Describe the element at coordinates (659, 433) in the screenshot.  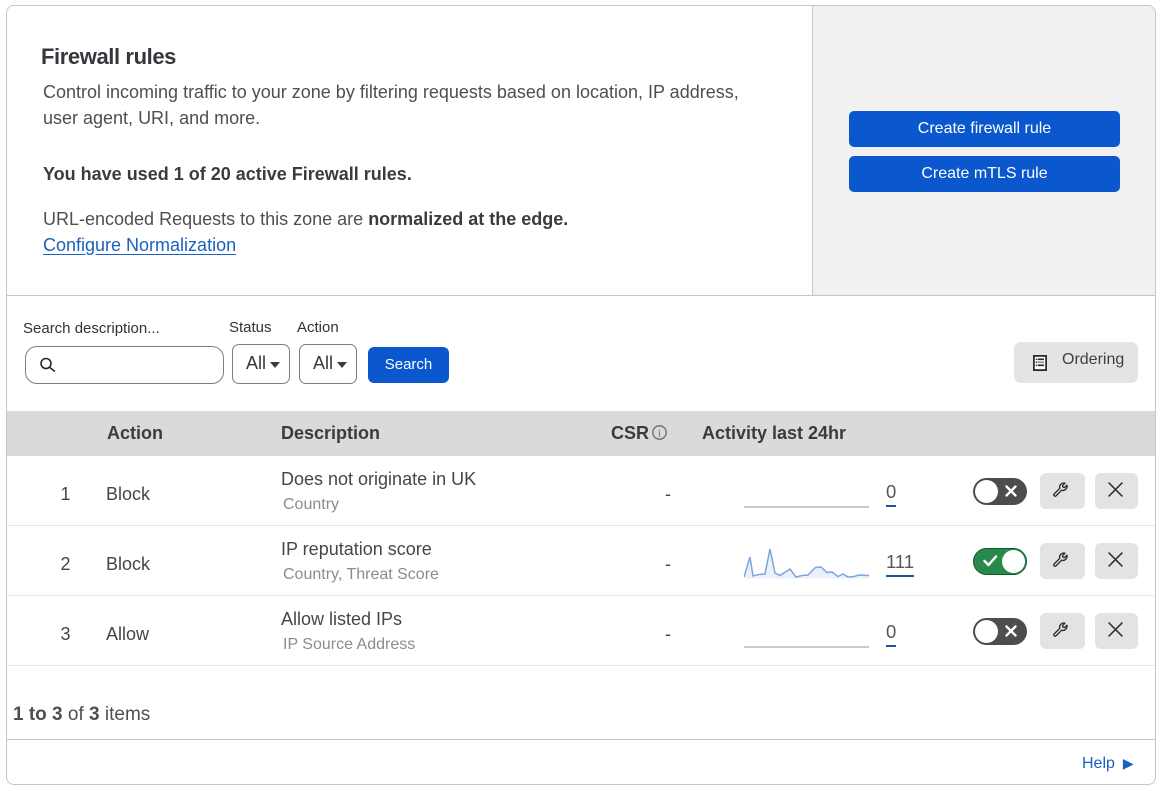
I see `svg-text: i` at that location.